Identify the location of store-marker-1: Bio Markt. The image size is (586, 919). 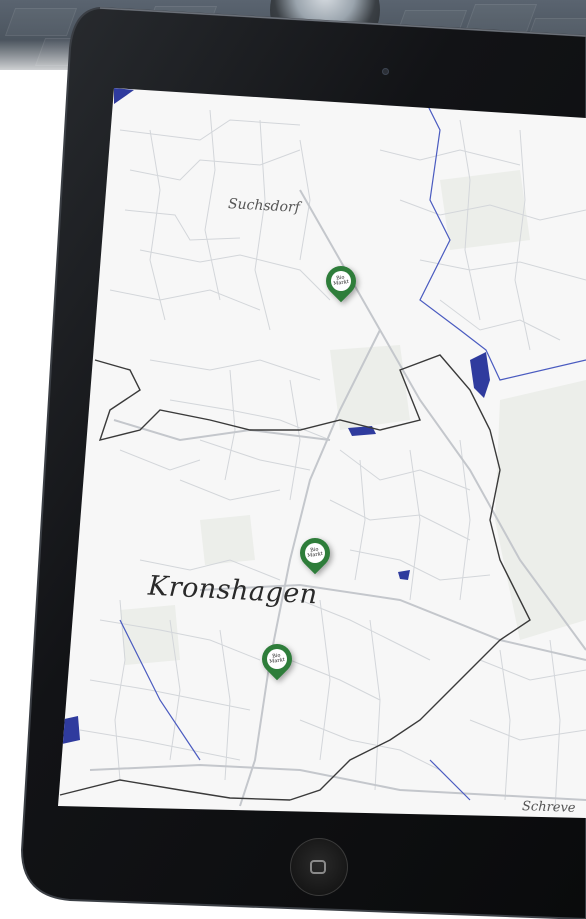
(341, 283).